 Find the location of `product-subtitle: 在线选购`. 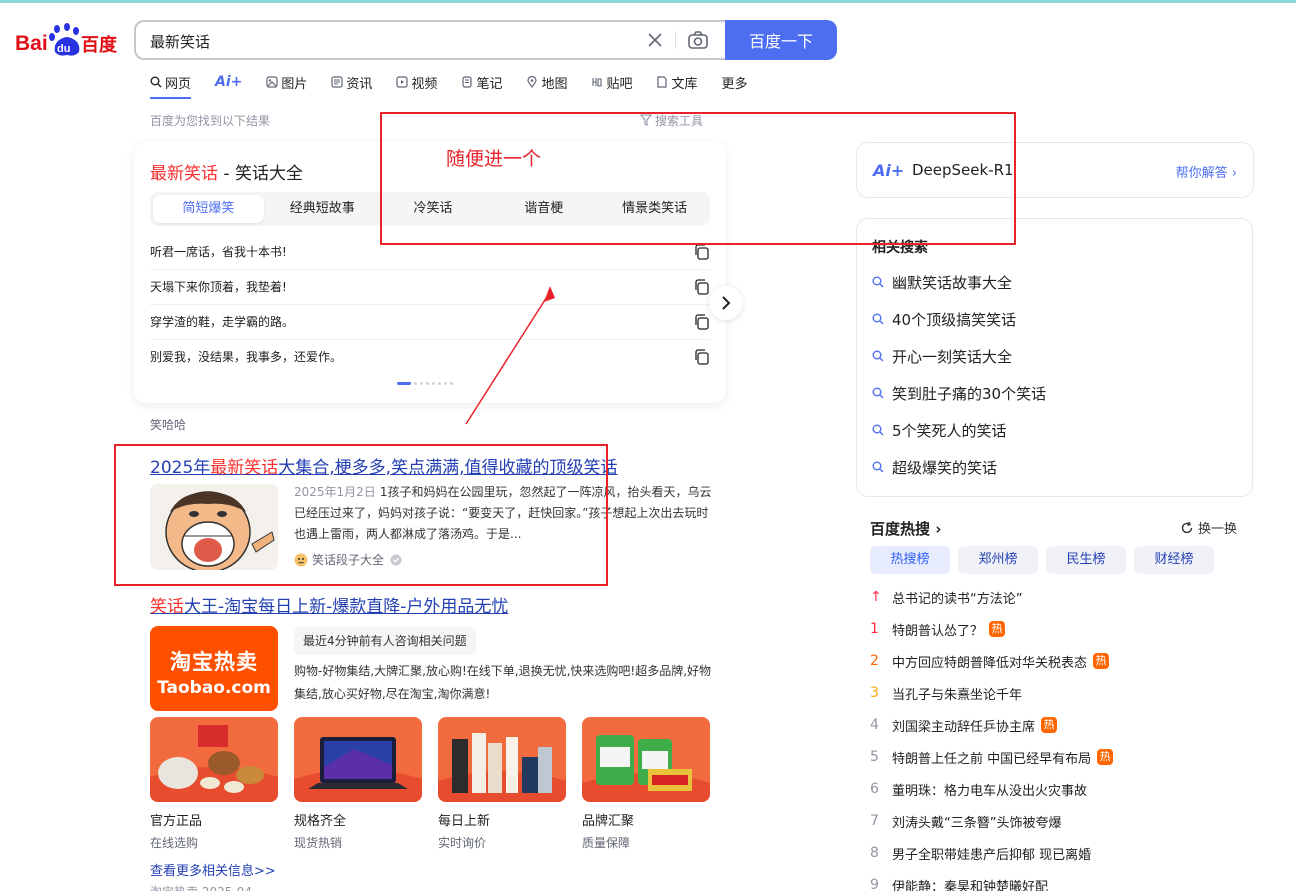

product-subtitle: 在线选购 is located at coordinates (174, 843).